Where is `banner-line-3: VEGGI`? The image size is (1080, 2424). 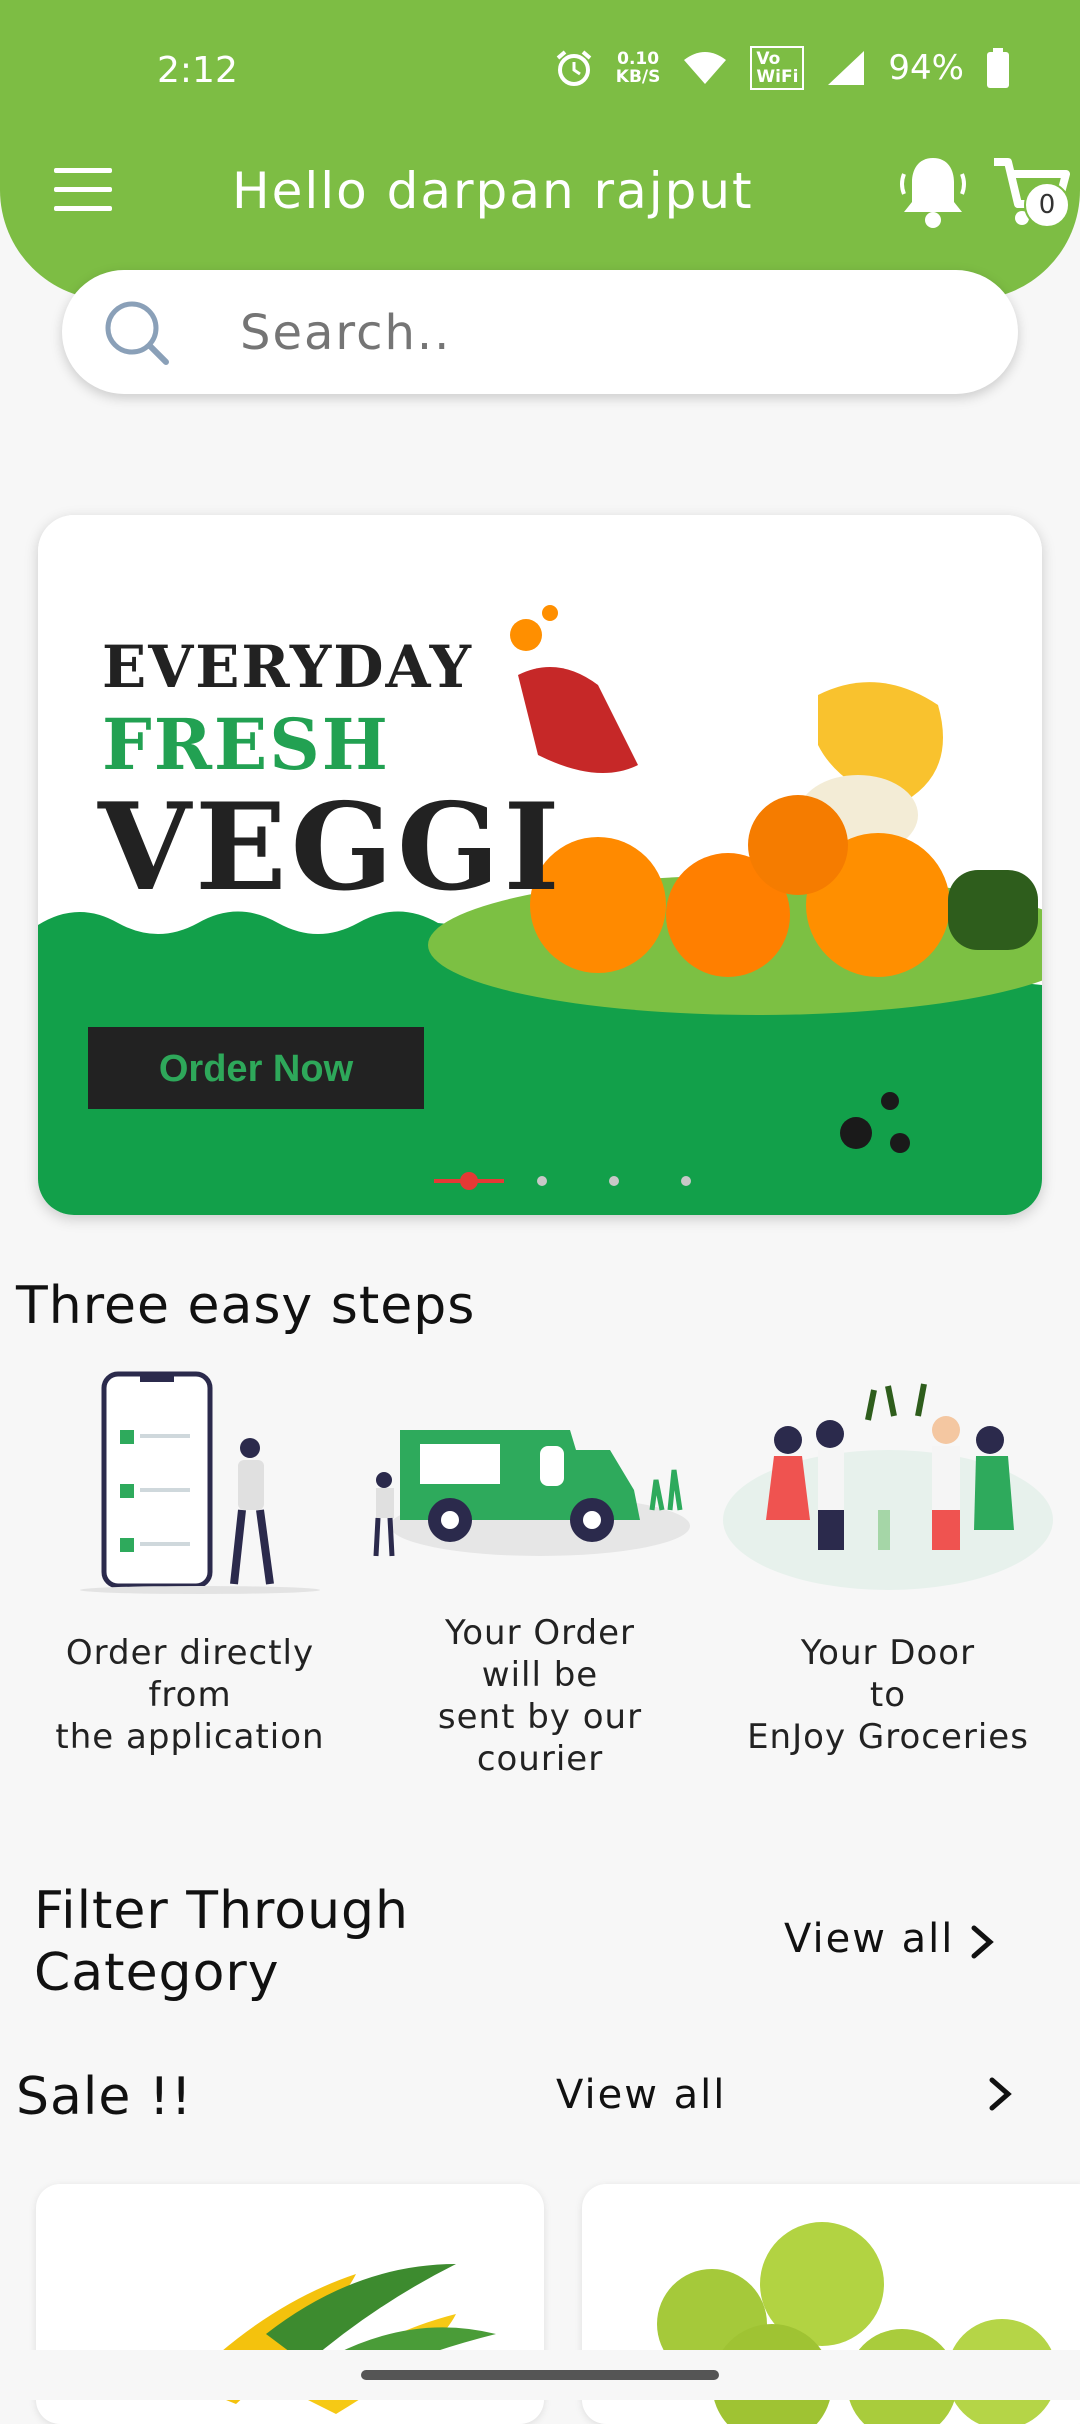
banner-line-3: VEGGI is located at coordinates (331, 847).